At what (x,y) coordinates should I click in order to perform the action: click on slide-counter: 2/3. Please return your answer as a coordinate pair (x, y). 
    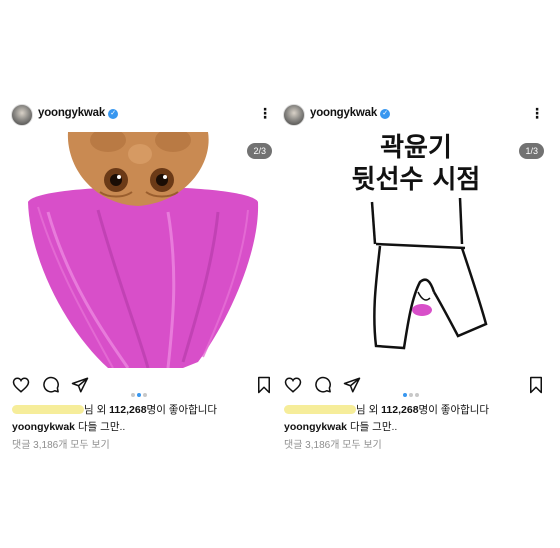
    Looking at the image, I should click on (259, 151).